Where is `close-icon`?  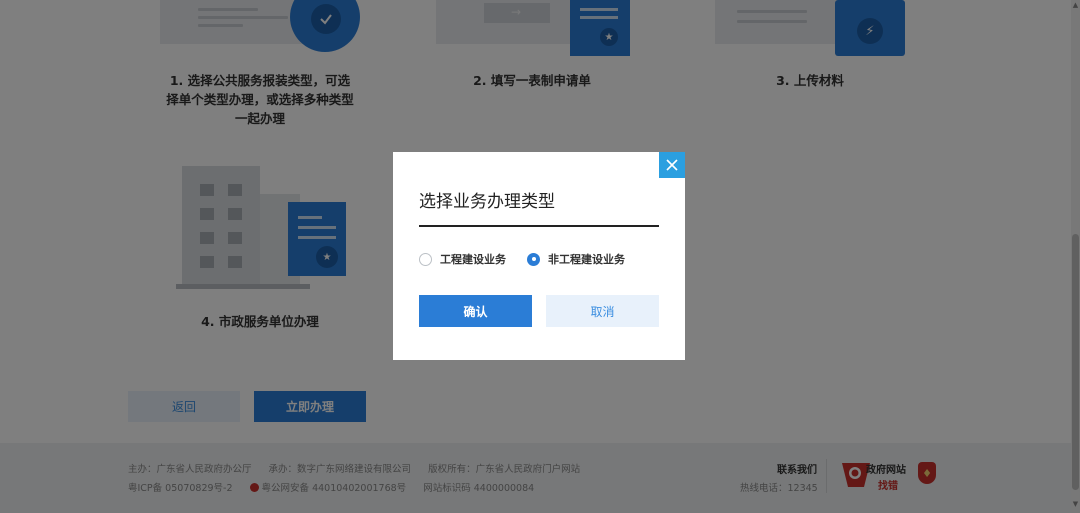
close-icon is located at coordinates (672, 165).